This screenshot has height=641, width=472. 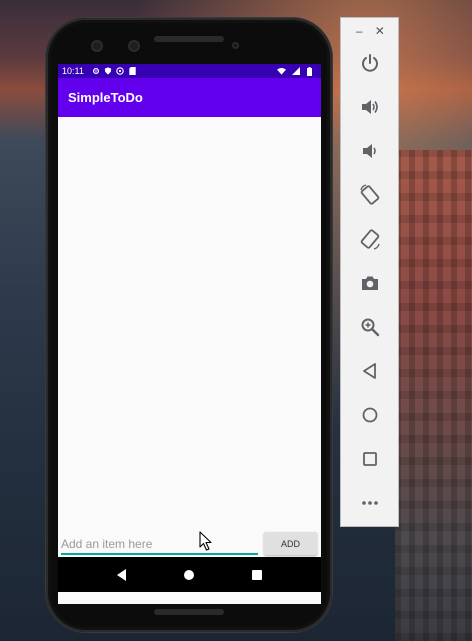 What do you see at coordinates (105, 97) in the screenshot?
I see `app-title: SimpleToDo` at bounding box center [105, 97].